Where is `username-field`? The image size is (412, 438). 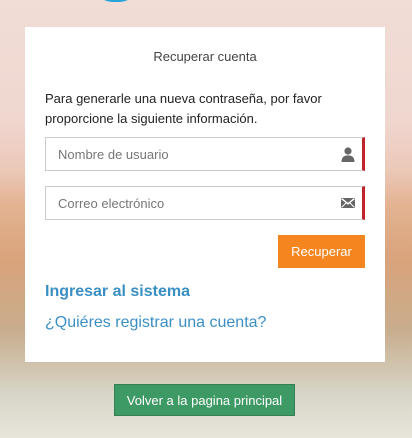
username-field is located at coordinates (205, 154).